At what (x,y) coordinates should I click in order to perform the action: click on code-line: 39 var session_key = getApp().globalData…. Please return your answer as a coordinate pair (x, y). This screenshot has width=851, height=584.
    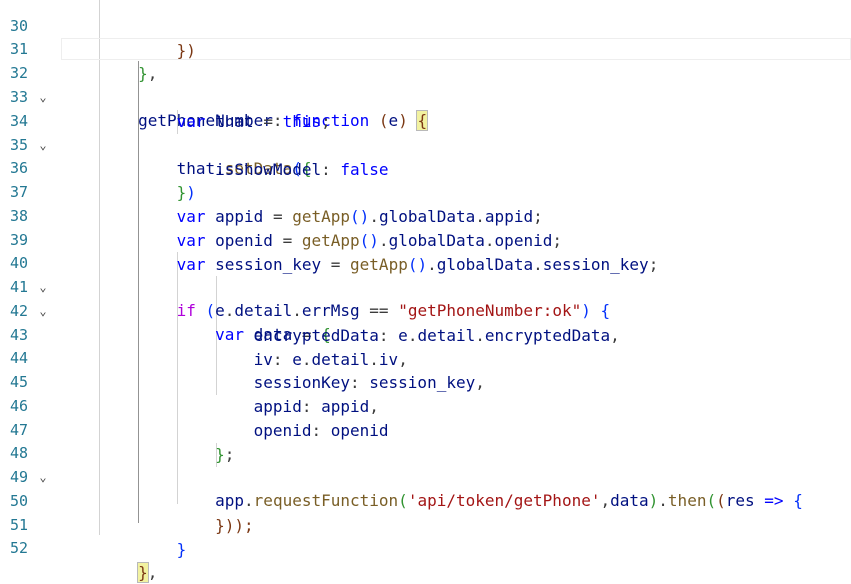
    Looking at the image, I should click on (425, 239).